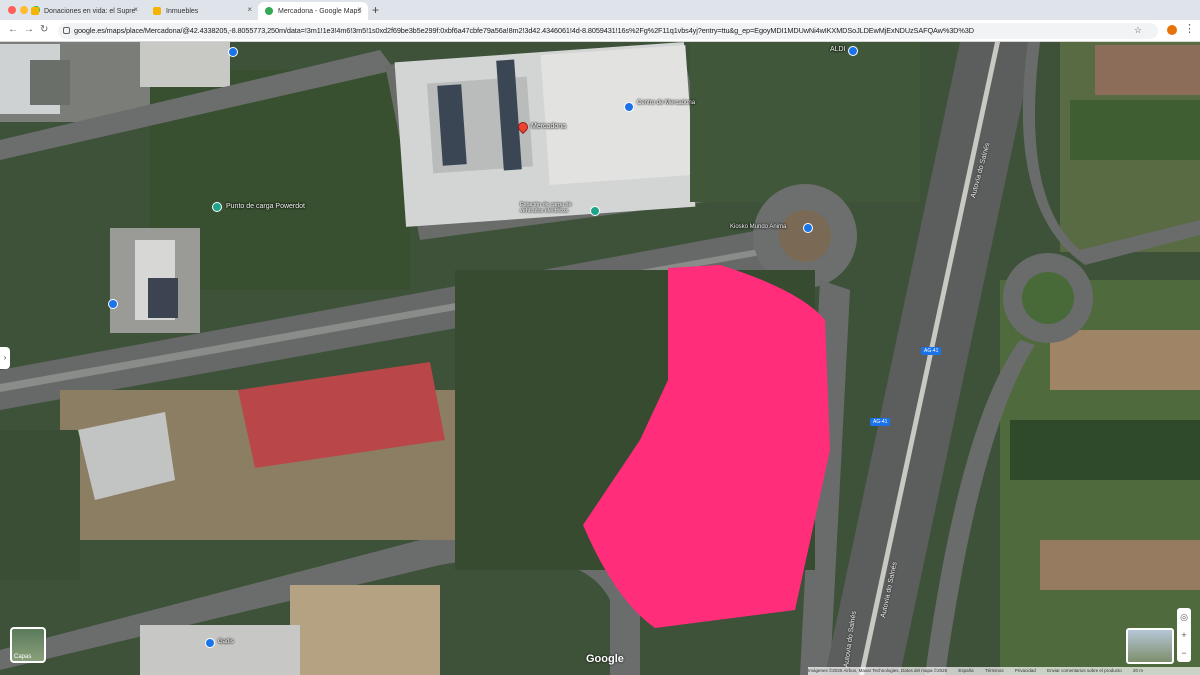  I want to click on ag41-shield-bottom: AG-41, so click(880, 422).